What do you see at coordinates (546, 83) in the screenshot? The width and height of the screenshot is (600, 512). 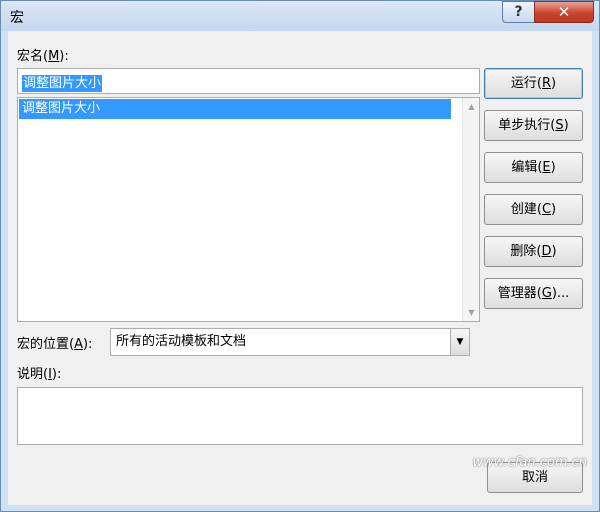 I see `run-button-key: R` at bounding box center [546, 83].